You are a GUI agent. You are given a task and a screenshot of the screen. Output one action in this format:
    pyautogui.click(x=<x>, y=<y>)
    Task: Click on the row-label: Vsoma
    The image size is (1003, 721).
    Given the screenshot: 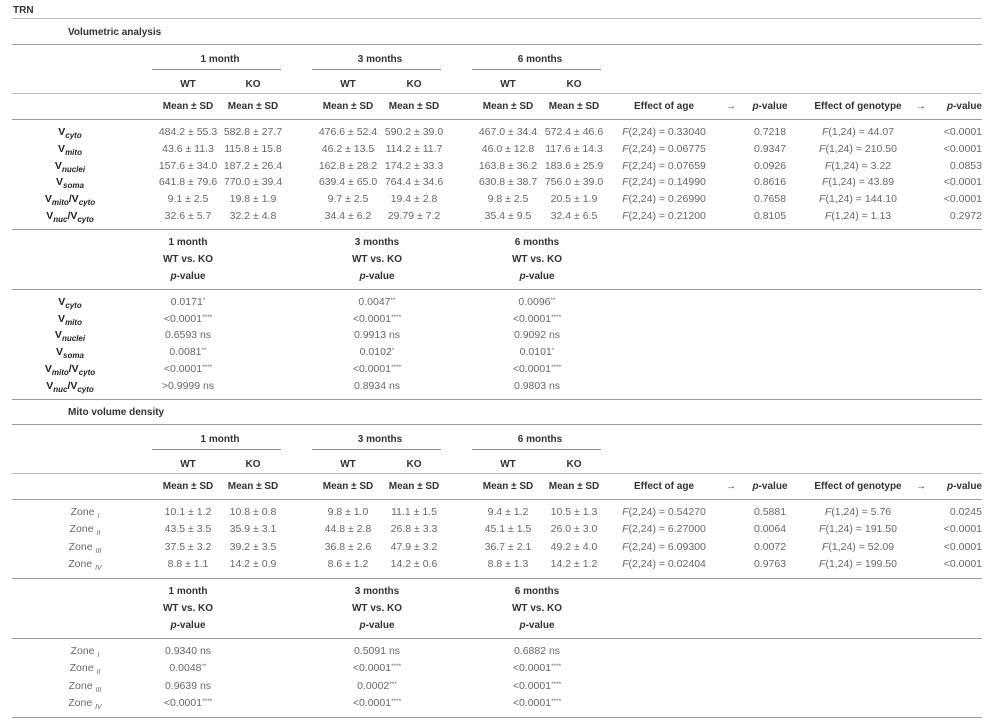 What is the action you would take?
    pyautogui.click(x=70, y=353)
    